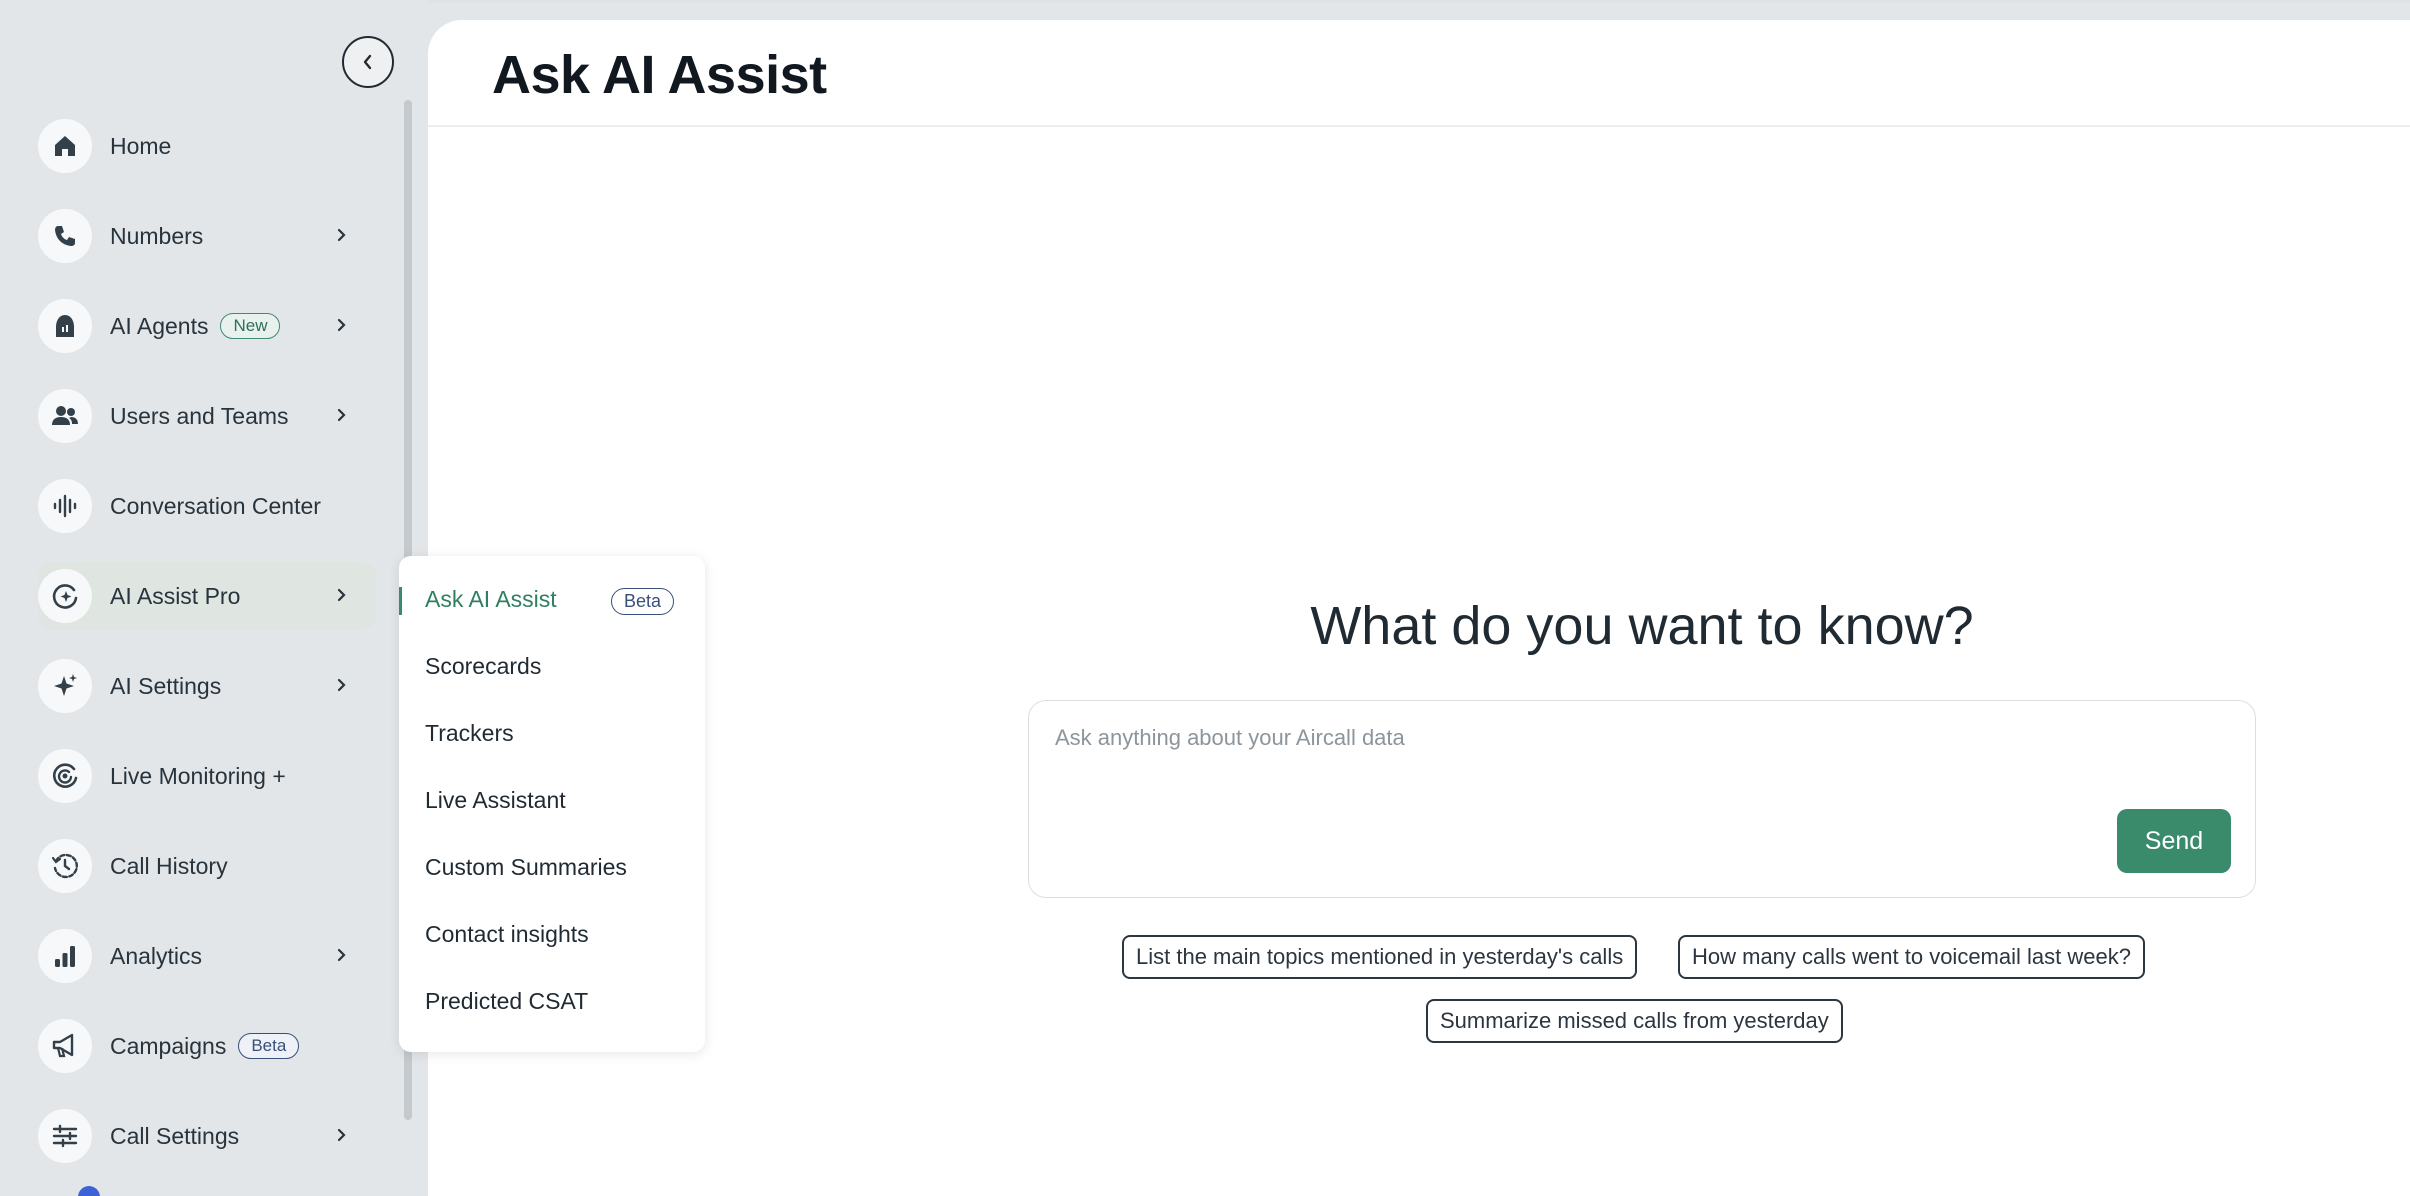  What do you see at coordinates (215, 505) in the screenshot?
I see `sidebar-item-label: Conversation Center` at bounding box center [215, 505].